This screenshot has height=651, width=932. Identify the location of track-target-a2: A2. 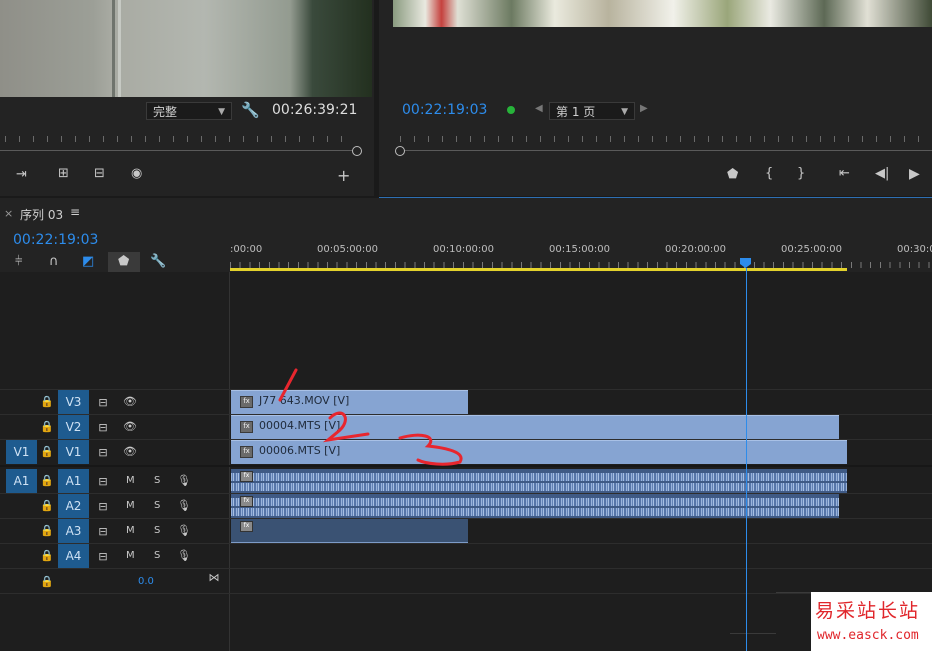
(73, 506).